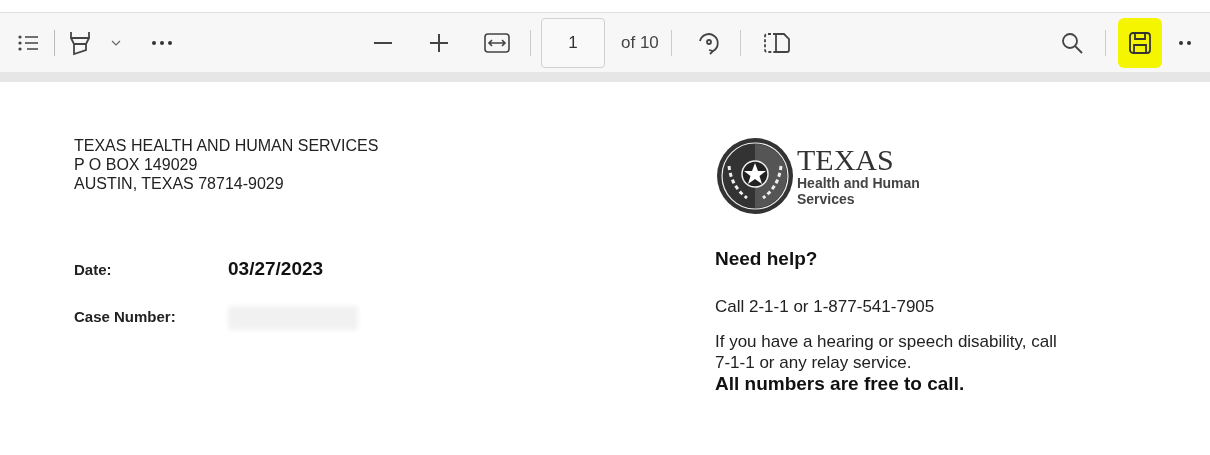  I want to click on two-page-icon, so click(776, 42).